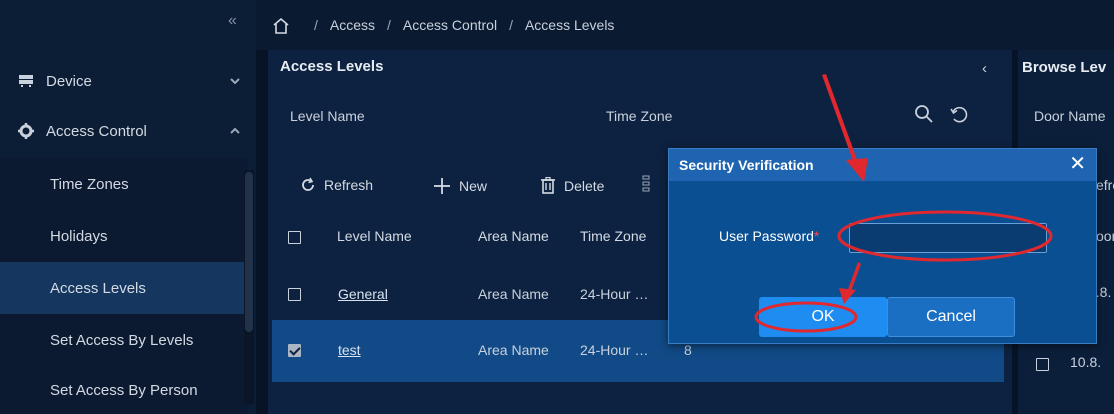  I want to click on sidebar-item-access-levels: Access Levels, so click(124, 288).